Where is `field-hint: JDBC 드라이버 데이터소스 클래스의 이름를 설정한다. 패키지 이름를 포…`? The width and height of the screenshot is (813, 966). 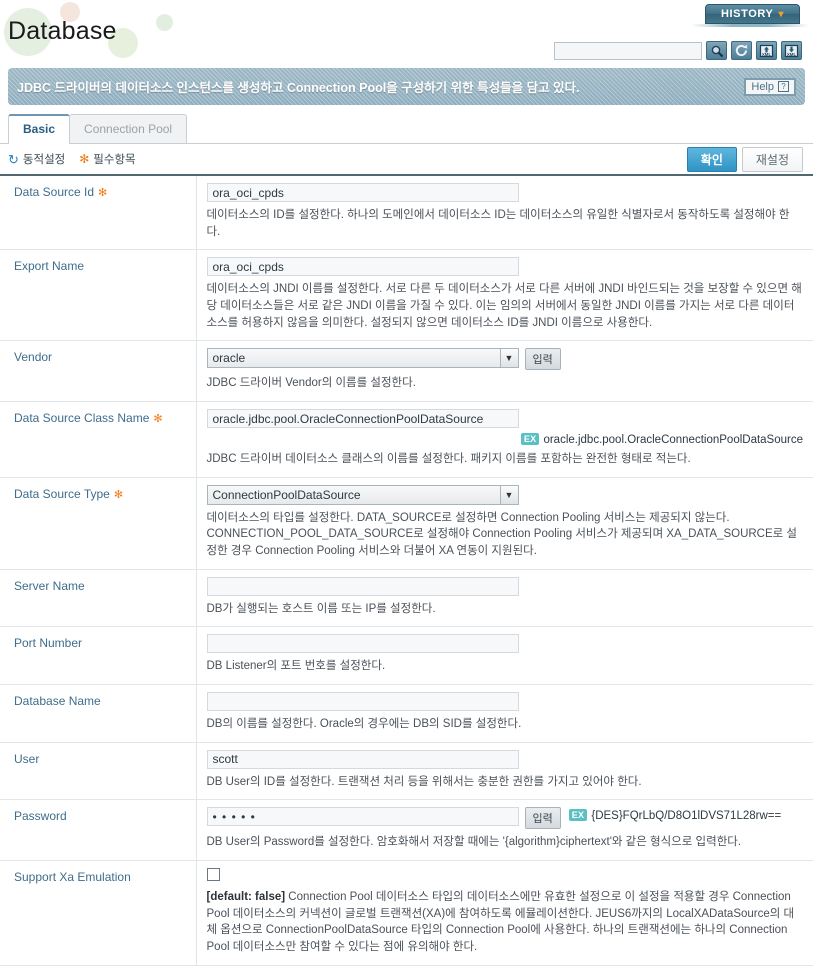 field-hint: JDBC 드라이버 데이터소스 클래스의 이름를 설정한다. 패키지 이름를 포… is located at coordinates (448, 459).